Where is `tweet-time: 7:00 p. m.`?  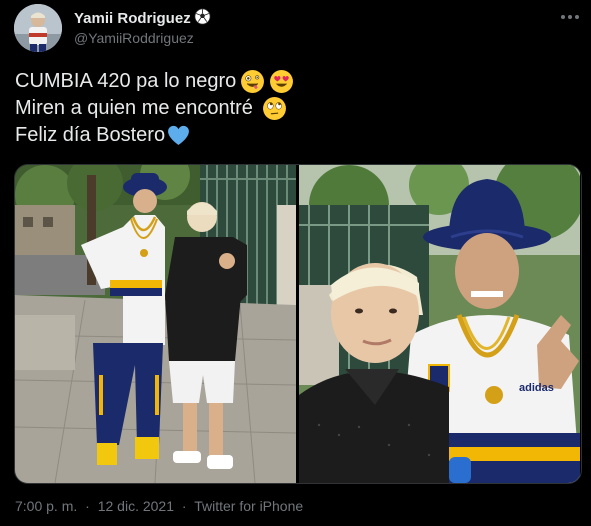
tweet-time: 7:00 p. m. is located at coordinates (46, 506).